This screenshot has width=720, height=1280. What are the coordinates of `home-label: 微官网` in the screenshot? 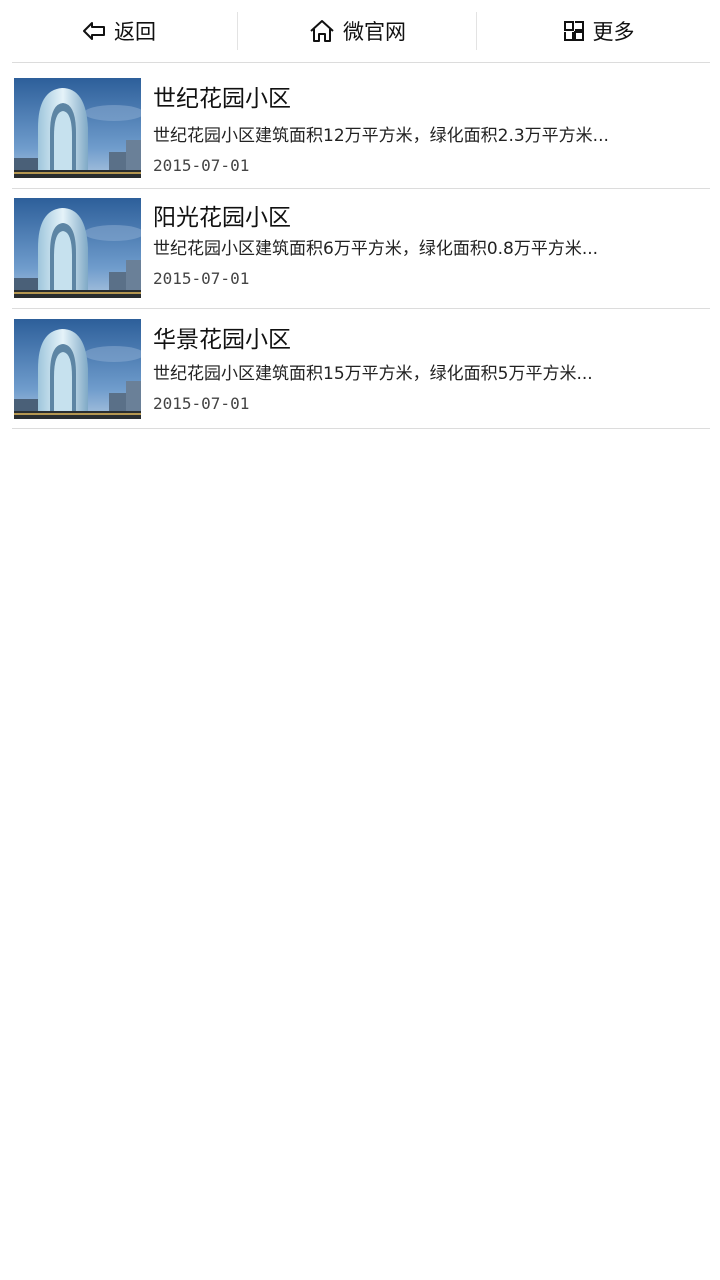 It's located at (374, 32).